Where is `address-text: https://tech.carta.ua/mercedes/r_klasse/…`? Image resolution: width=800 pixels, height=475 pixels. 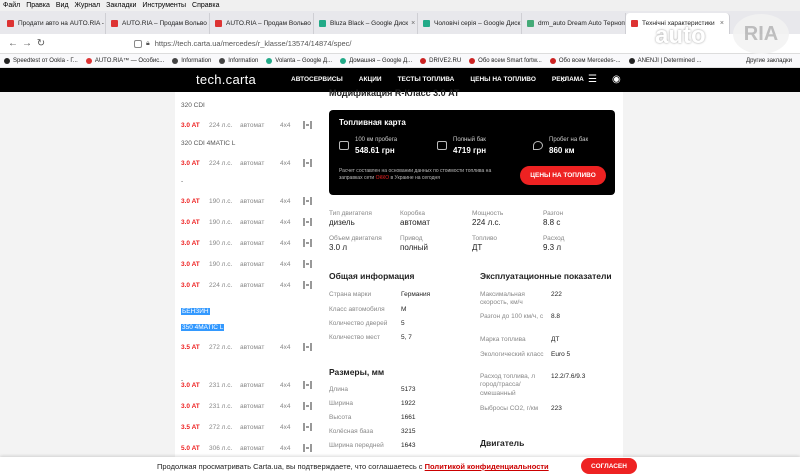
address-text: https://tech.carta.ua/mercedes/r_klasse/… is located at coordinates (253, 43).